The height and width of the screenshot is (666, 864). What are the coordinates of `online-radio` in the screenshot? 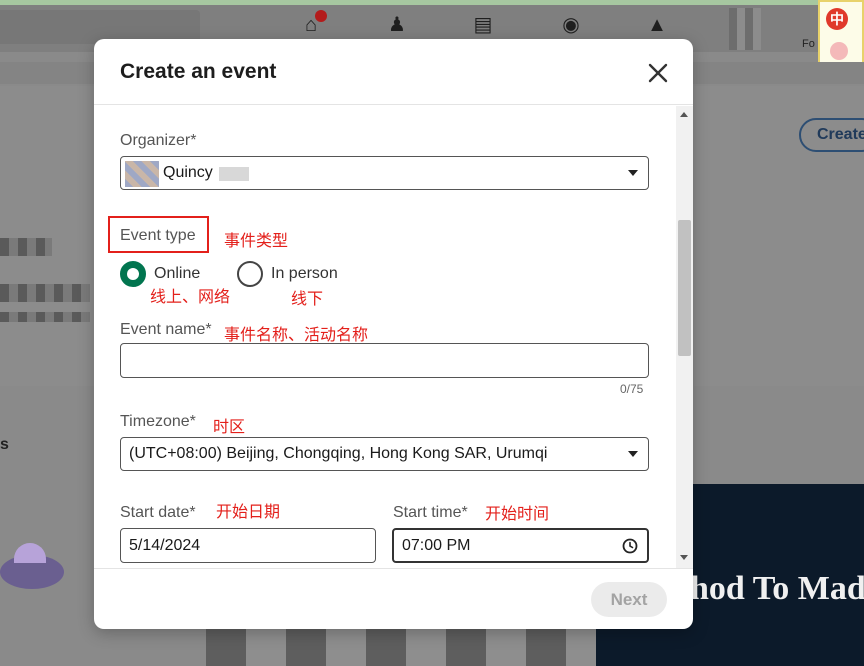 It's located at (133, 274).